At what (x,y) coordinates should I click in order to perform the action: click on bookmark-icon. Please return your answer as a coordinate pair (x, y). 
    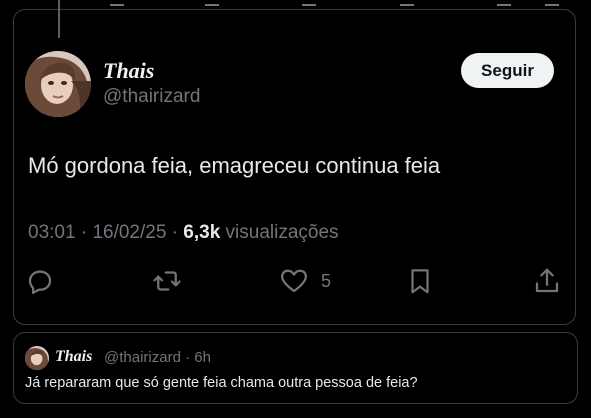
    Looking at the image, I should click on (420, 281).